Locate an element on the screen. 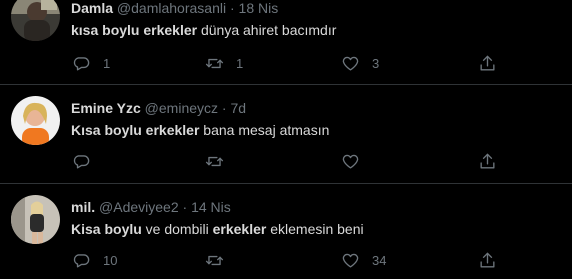 The width and height of the screenshot is (572, 279). retweet-button: 1 is located at coordinates (224, 63).